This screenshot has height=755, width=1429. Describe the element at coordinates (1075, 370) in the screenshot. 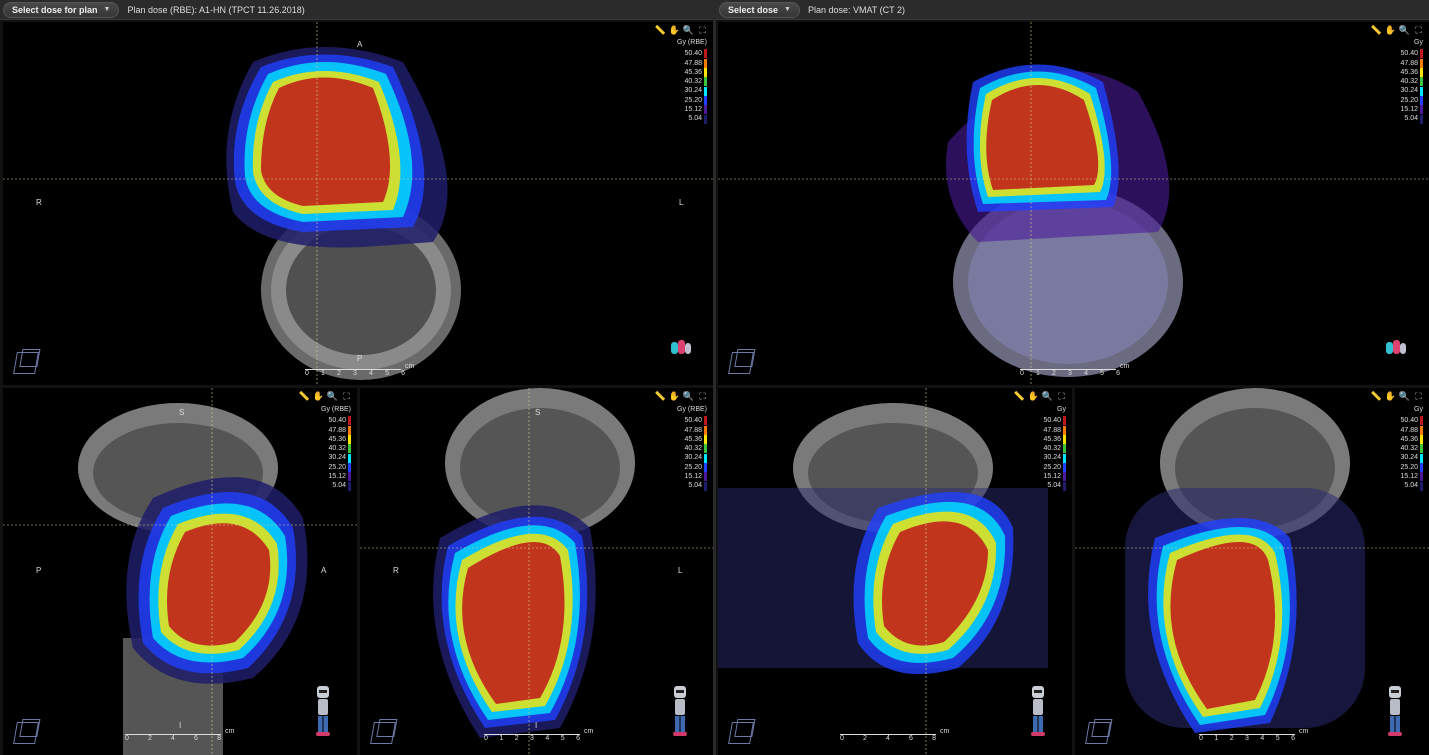

I see `axial-scale-bar: 0 1 2 3 4 5 6 cm` at that location.